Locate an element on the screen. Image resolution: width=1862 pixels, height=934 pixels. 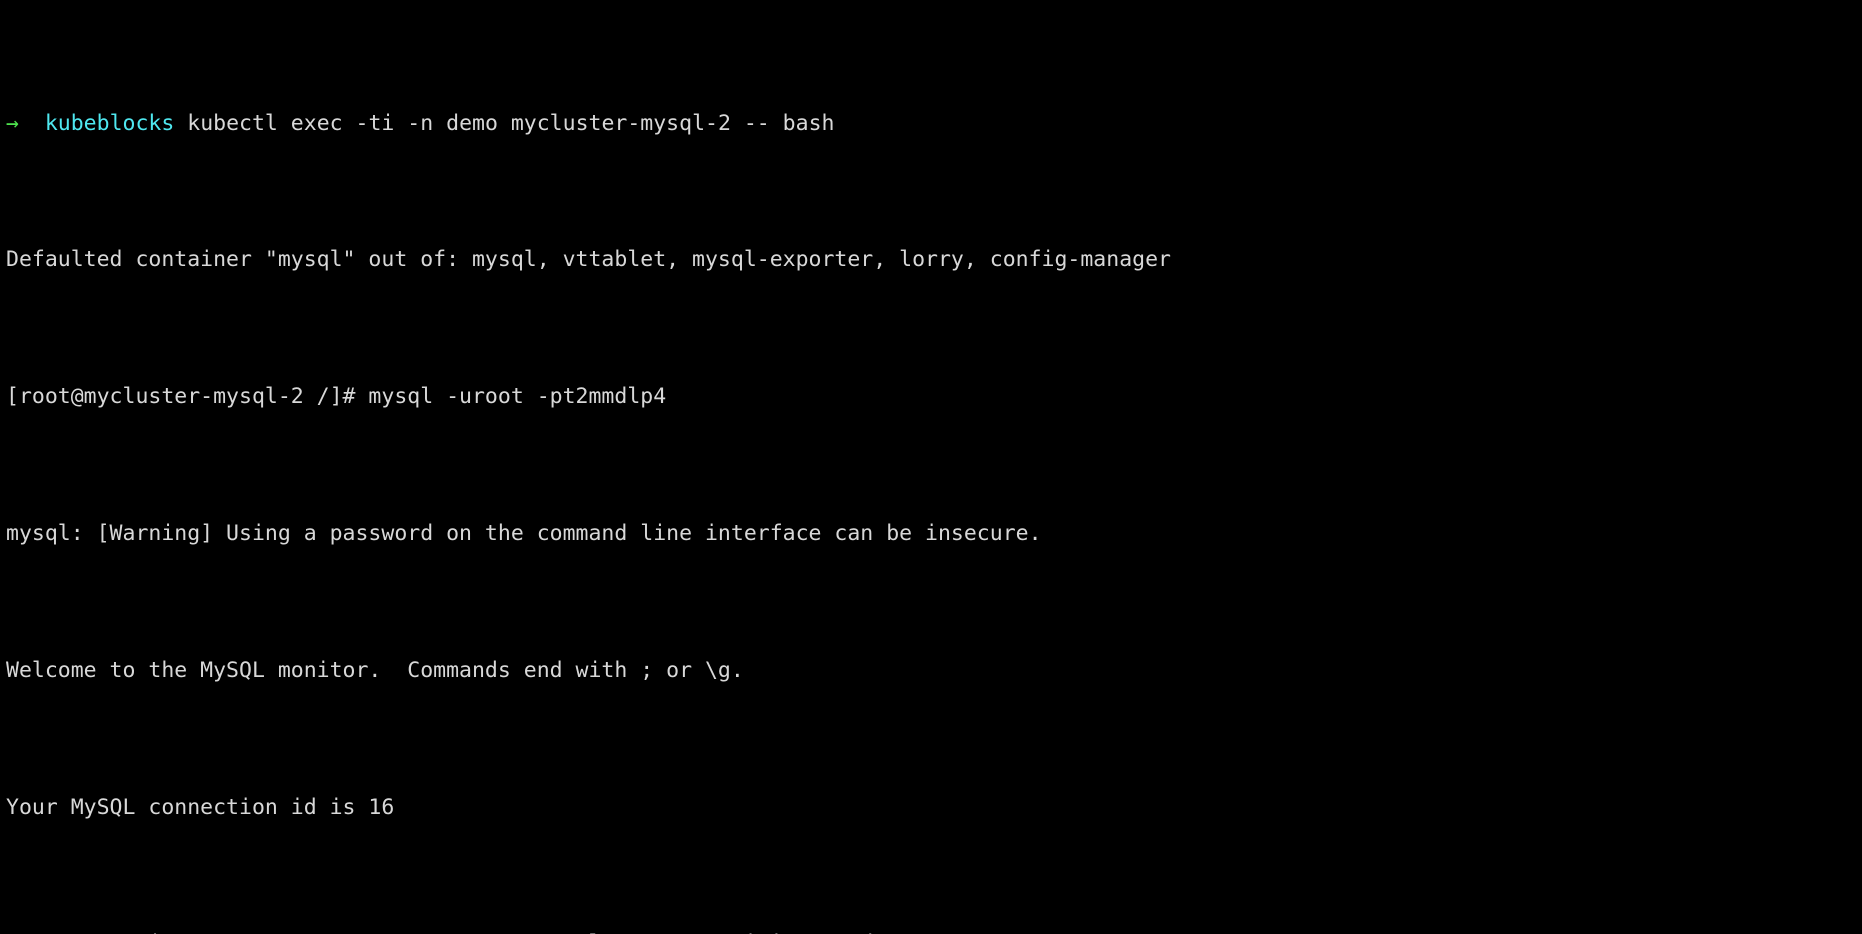
prompt-arrow-icon: → is located at coordinates (12, 123).